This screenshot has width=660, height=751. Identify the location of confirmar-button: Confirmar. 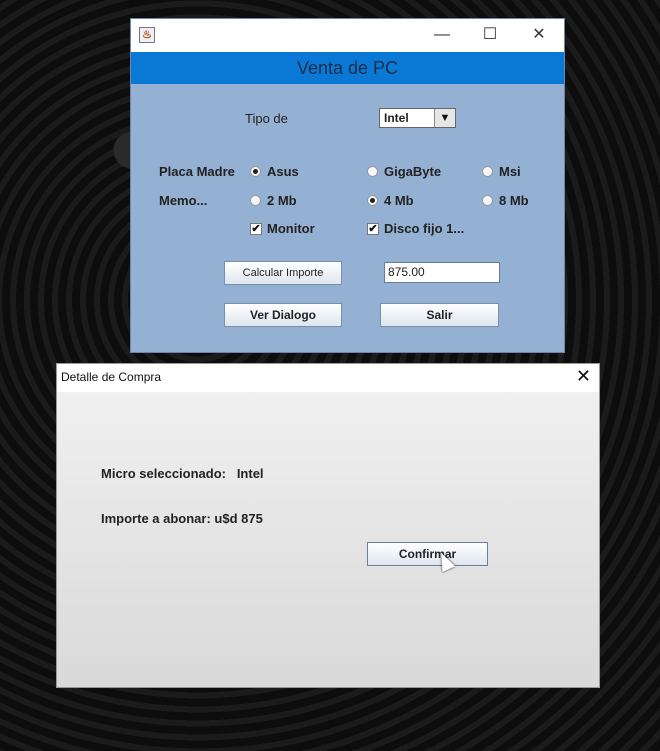
(427, 554).